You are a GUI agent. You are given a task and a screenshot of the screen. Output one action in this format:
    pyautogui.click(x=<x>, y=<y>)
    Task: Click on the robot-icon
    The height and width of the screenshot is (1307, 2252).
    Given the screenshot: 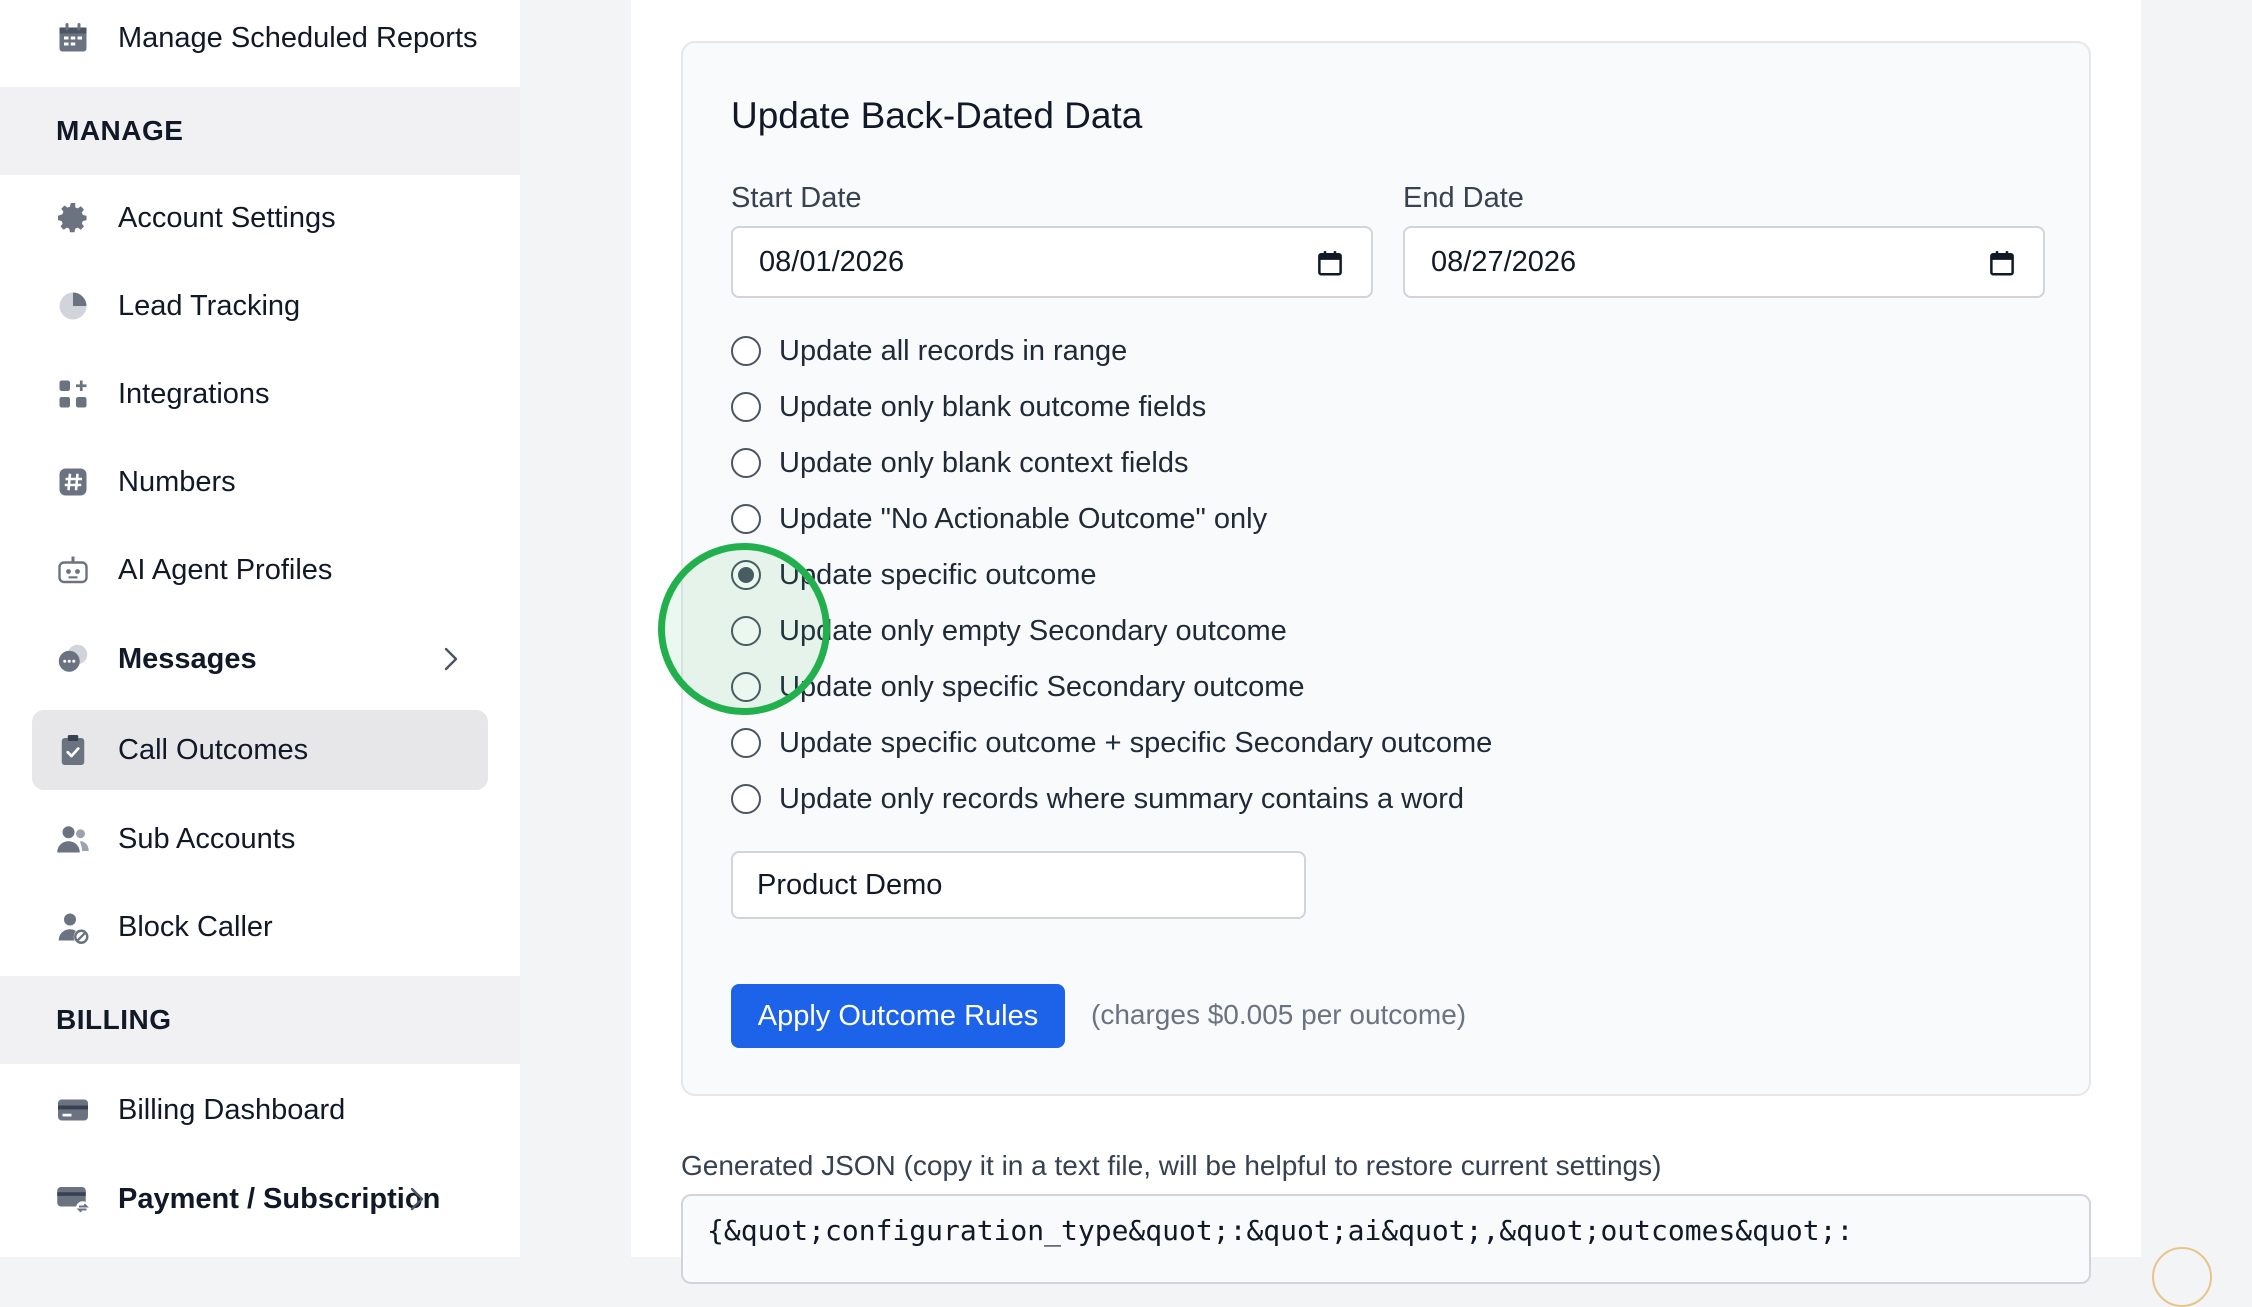 What is the action you would take?
    pyautogui.click(x=73, y=570)
    